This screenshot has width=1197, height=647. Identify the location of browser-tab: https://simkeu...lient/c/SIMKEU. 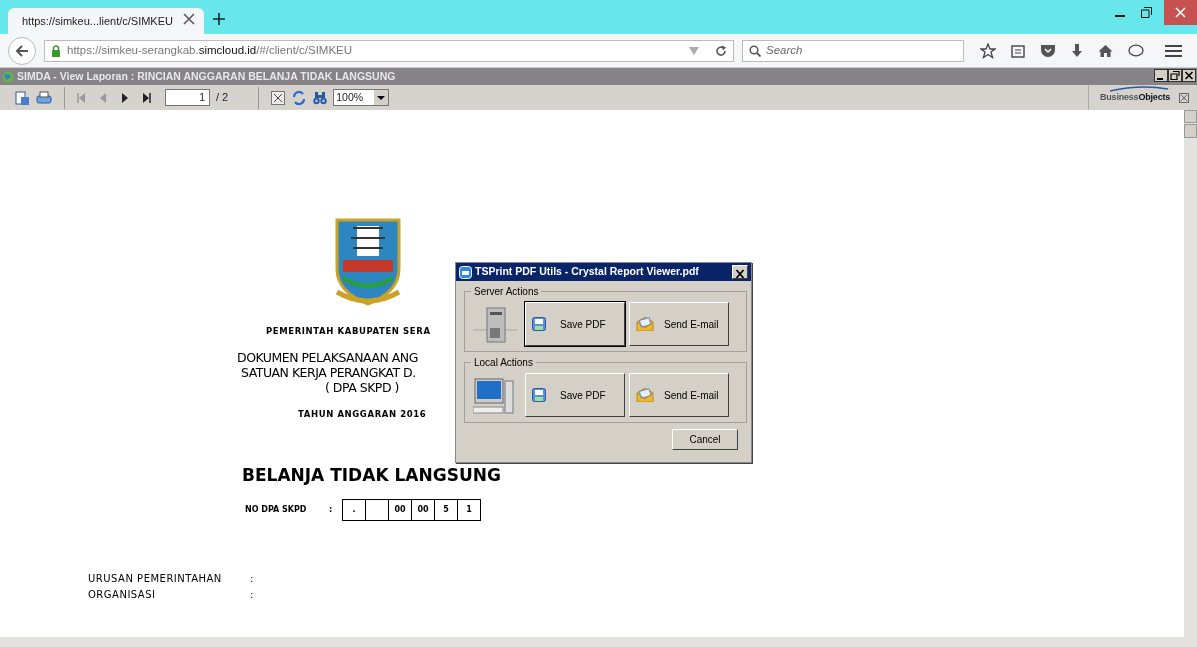
(106, 21).